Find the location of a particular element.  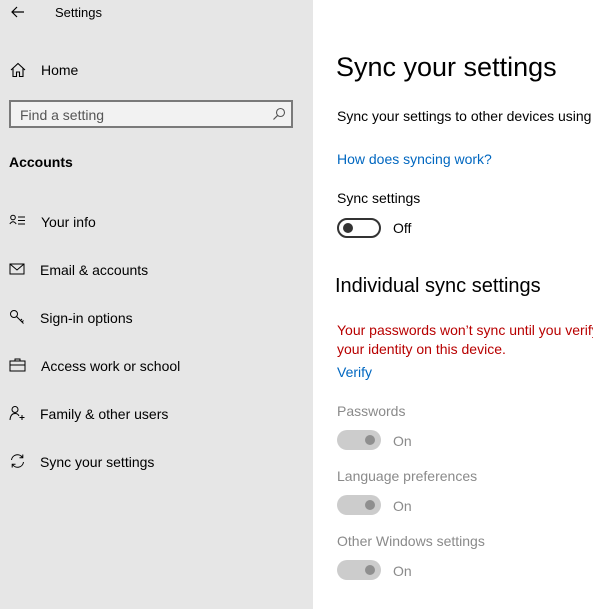

home-label: Home is located at coordinates (60, 70).